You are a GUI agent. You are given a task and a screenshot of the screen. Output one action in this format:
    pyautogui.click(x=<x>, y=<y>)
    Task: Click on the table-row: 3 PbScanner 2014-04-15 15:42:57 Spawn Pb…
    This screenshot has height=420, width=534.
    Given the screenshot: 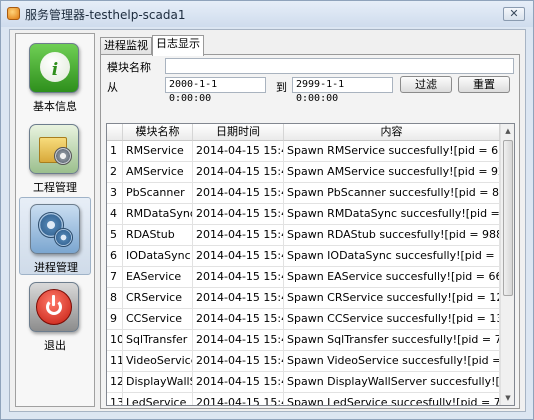 What is the action you would take?
    pyautogui.click(x=303, y=193)
    